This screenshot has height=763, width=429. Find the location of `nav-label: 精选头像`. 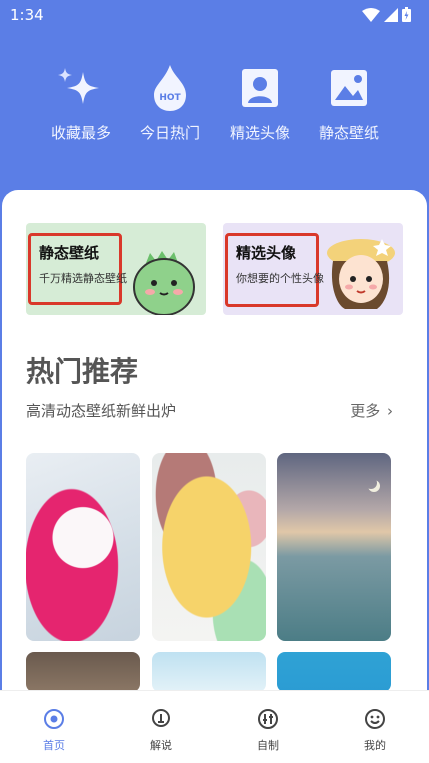

nav-label: 精选头像 is located at coordinates (259, 133).